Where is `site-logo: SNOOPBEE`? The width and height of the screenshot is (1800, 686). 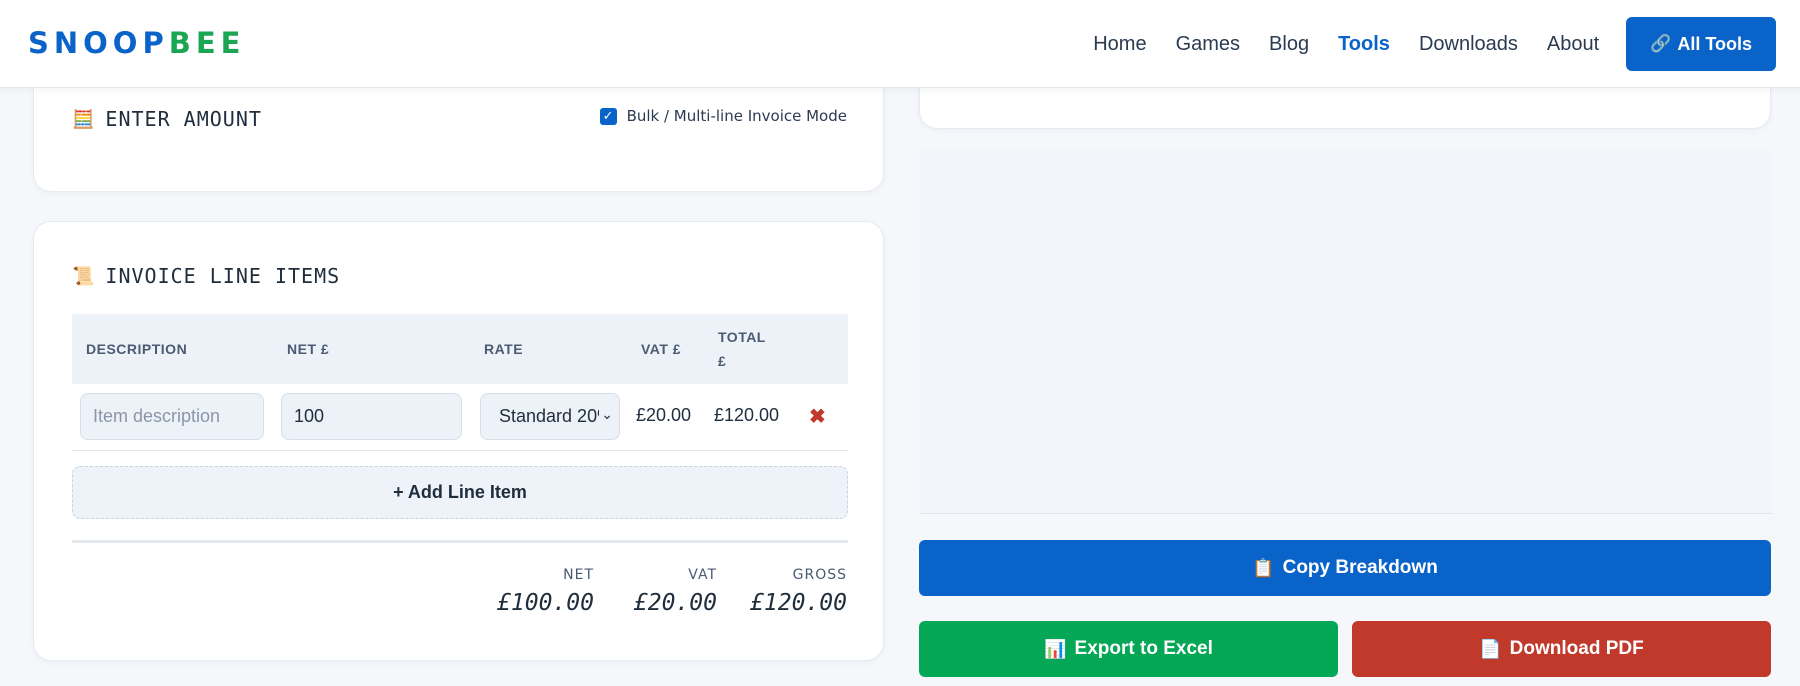 site-logo: SNOOPBEE is located at coordinates (136, 43).